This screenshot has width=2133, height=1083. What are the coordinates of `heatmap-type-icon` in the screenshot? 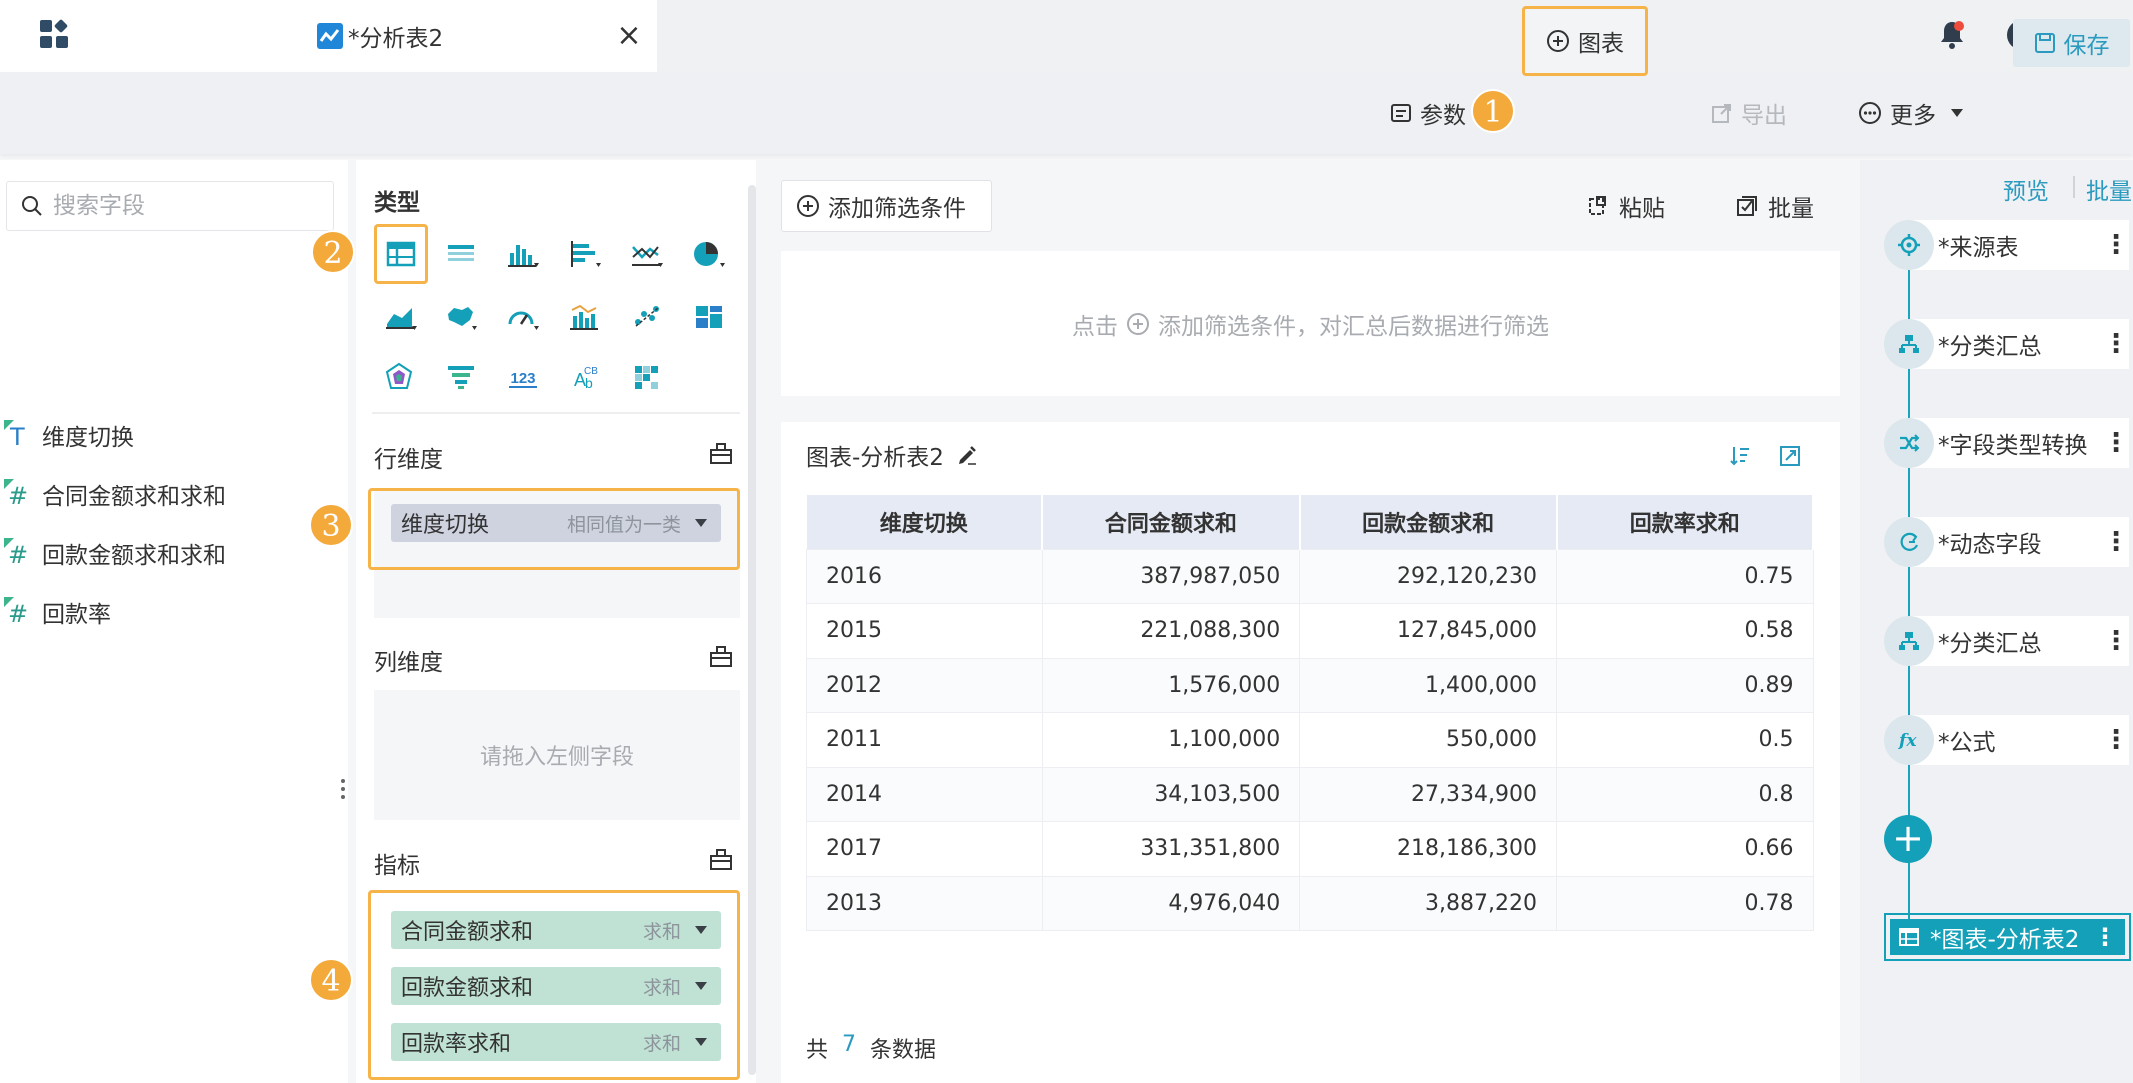 It's located at (647, 377).